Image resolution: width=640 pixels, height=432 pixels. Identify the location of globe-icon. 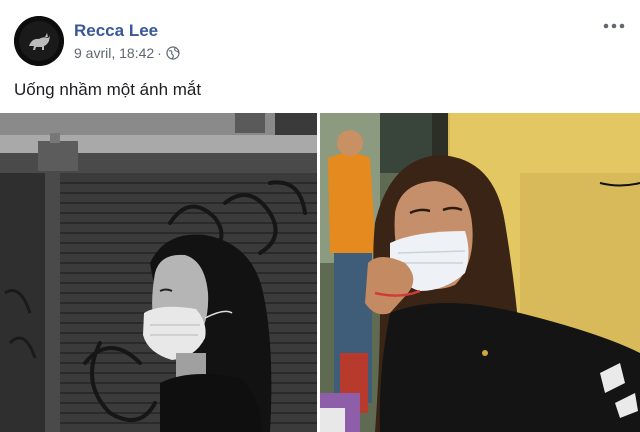
(173, 53).